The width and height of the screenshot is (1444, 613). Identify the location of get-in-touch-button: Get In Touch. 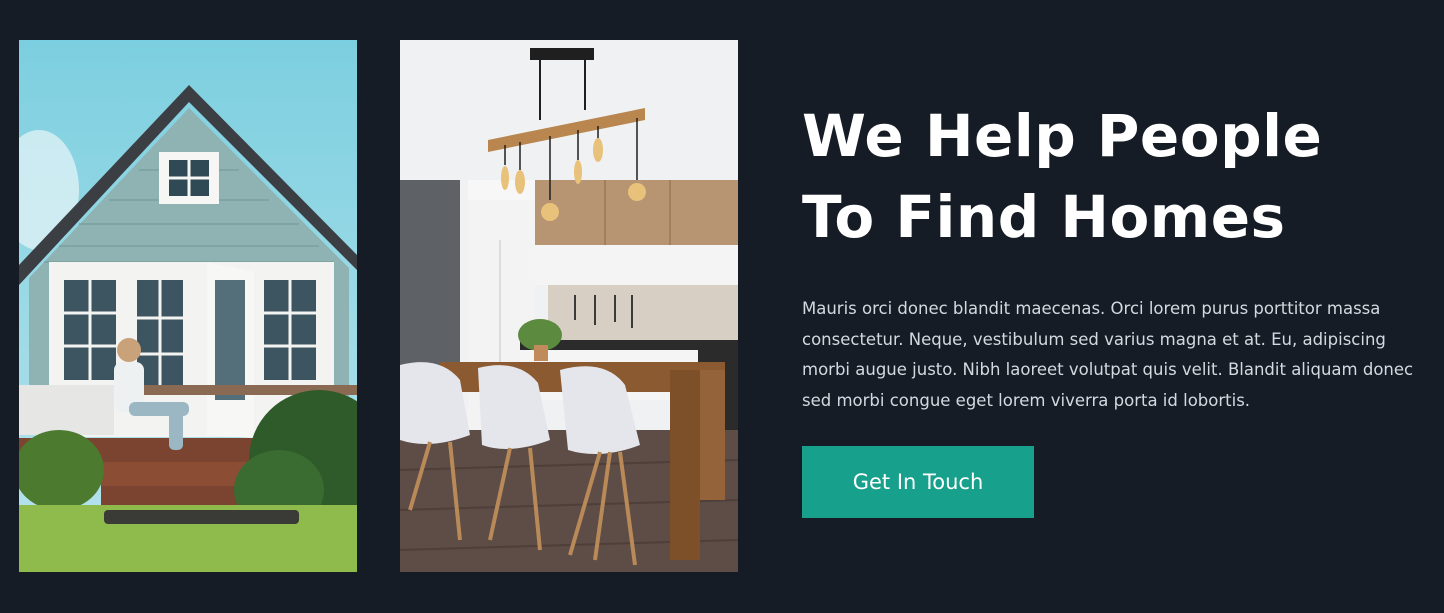
(918, 482).